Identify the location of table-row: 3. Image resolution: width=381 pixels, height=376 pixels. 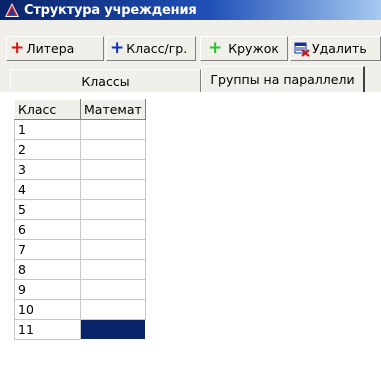
(80, 169).